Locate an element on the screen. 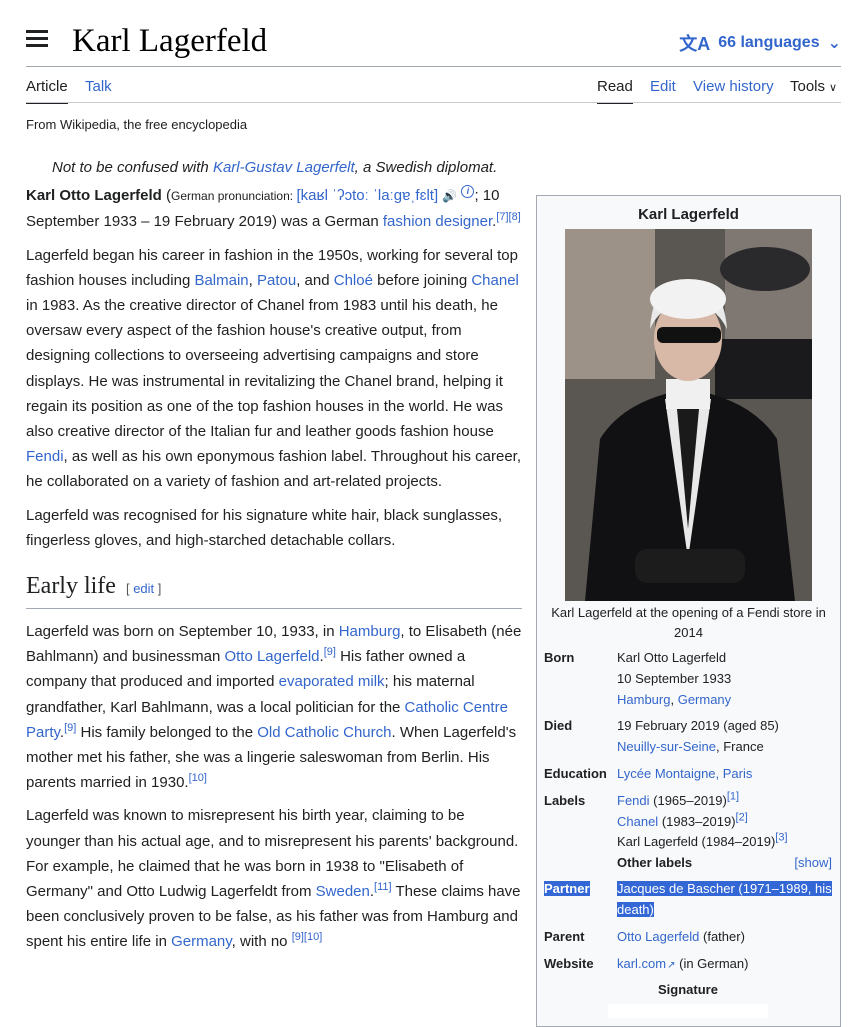 The height and width of the screenshot is (1027, 865). hatnote-link: Karl-Gustav Lagerfelt is located at coordinates (284, 167).